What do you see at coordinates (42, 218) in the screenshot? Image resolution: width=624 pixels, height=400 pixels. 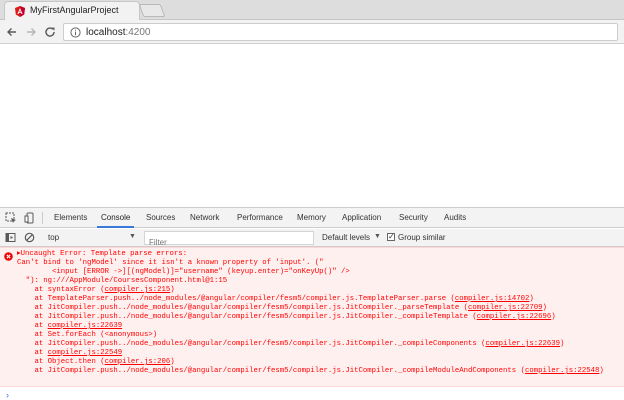 I see `devtools-separator` at bounding box center [42, 218].